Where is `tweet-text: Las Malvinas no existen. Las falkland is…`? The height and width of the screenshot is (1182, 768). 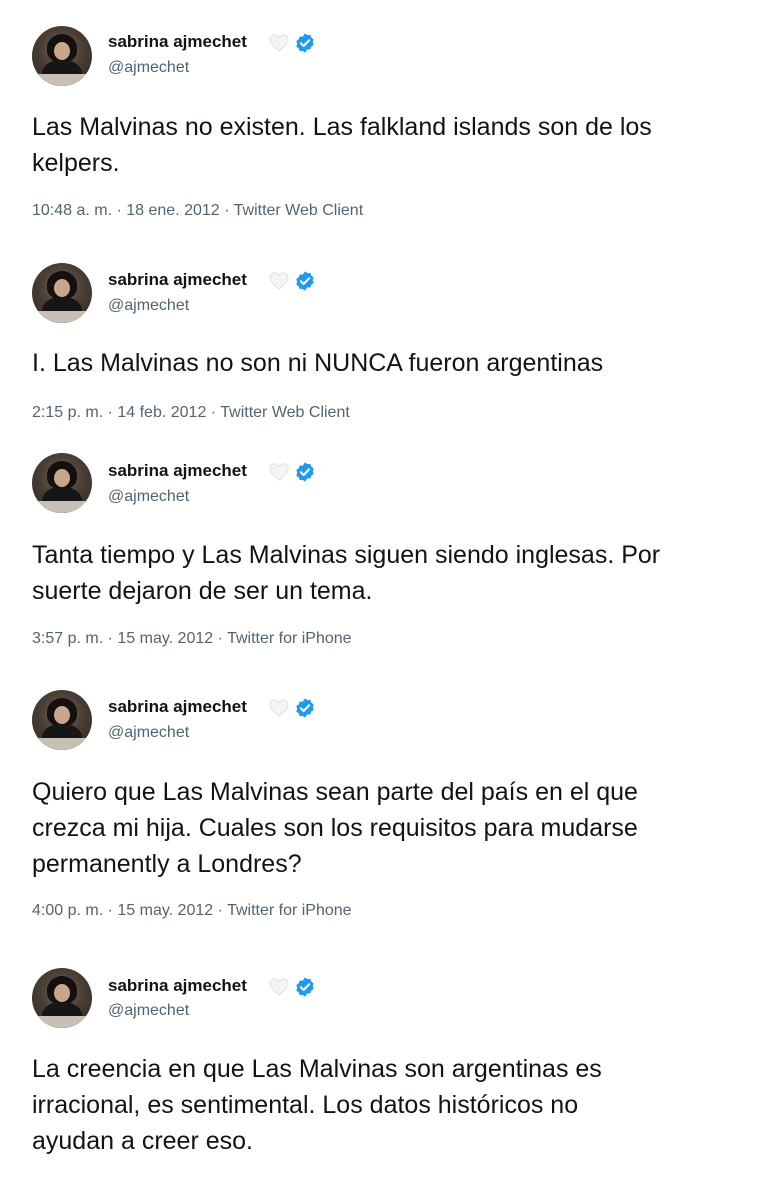
tweet-text: Las Malvinas no existen. Las falkland is… is located at coordinates (392, 145).